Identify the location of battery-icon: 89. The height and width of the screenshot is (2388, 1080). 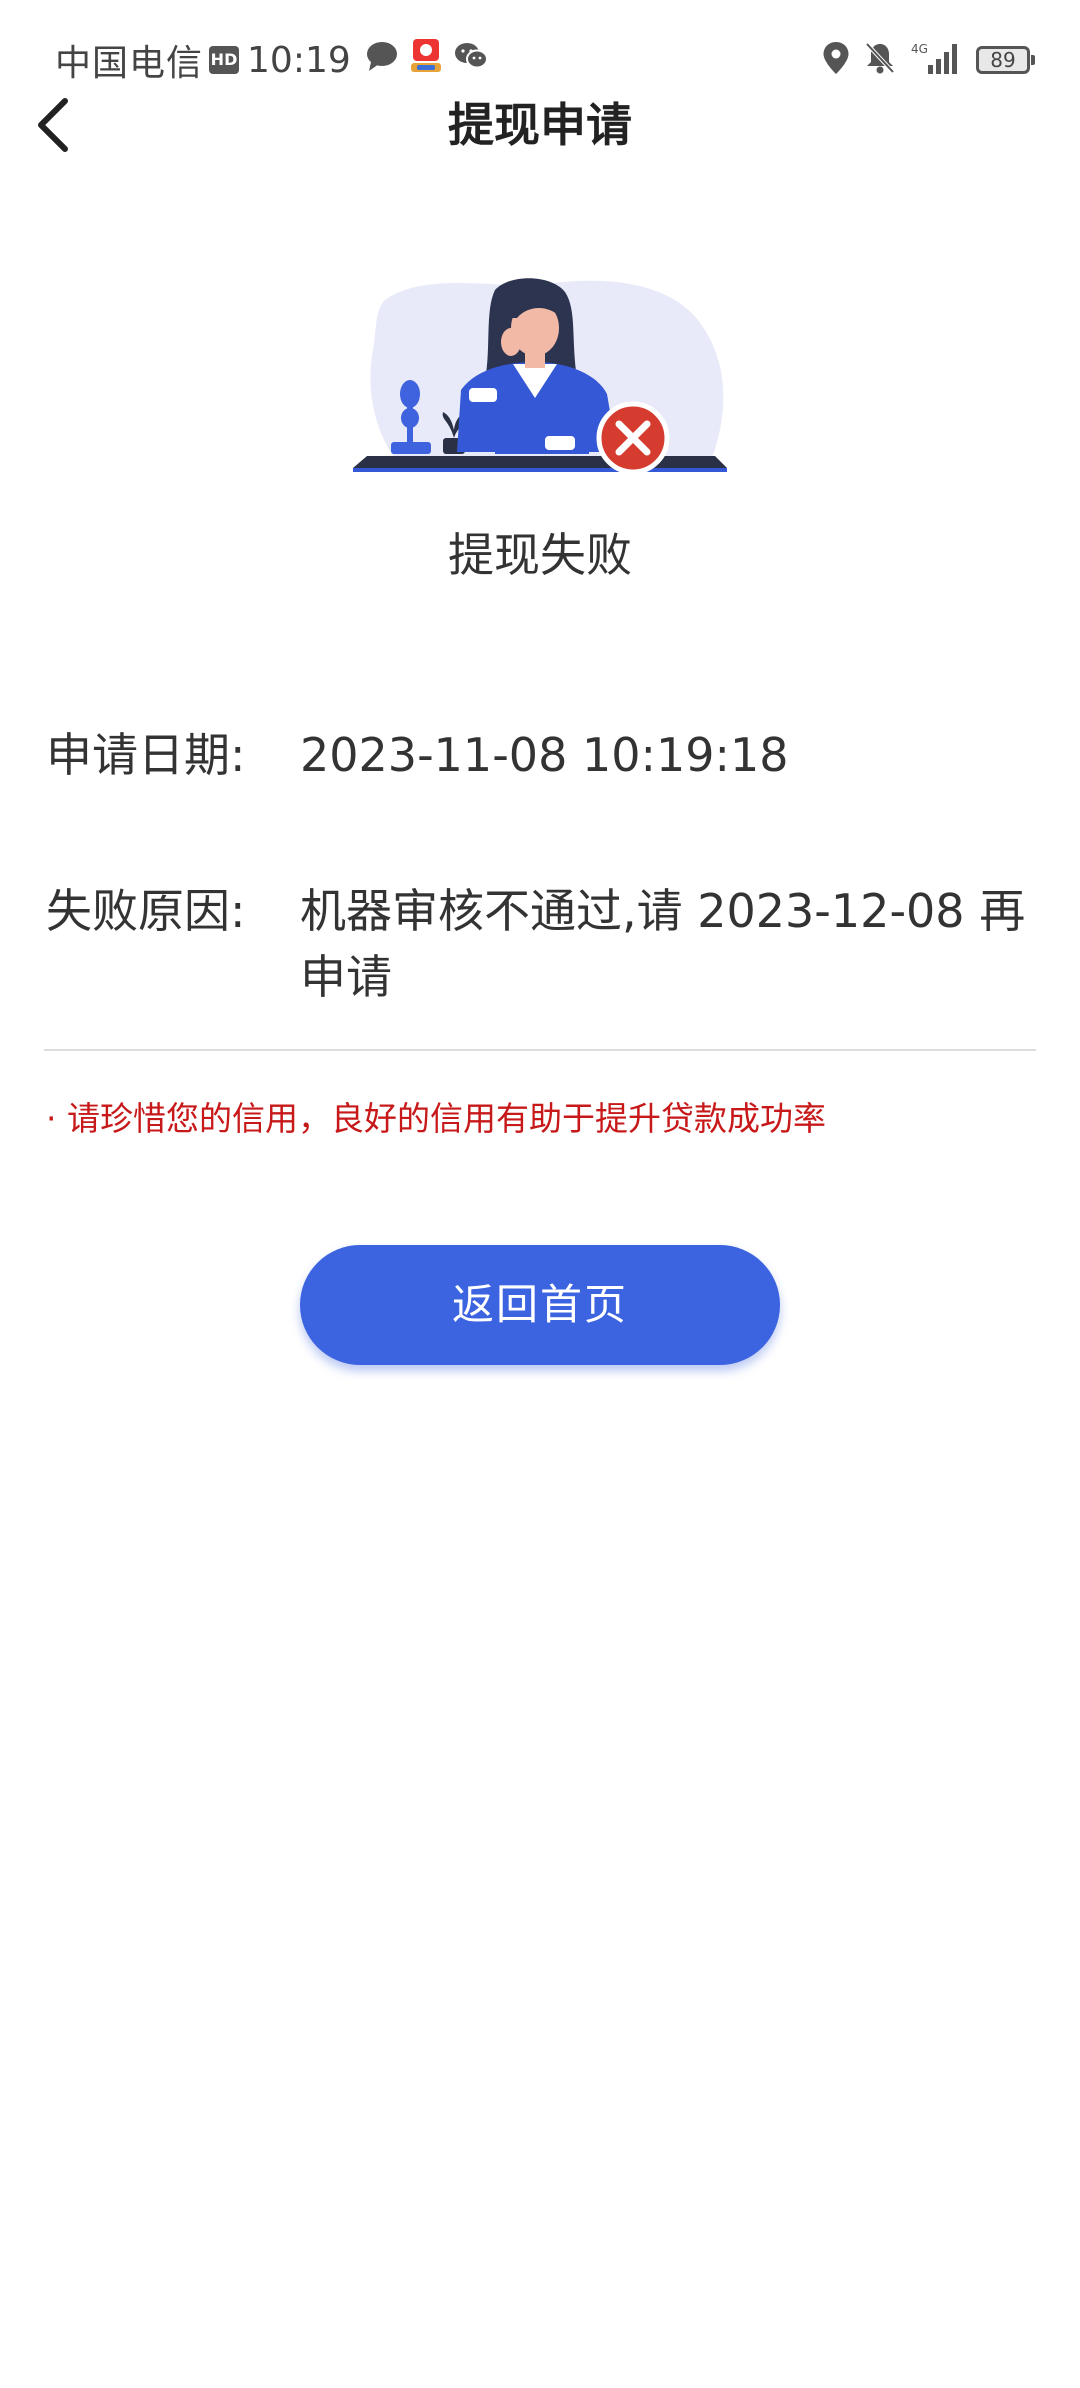
(1005, 60).